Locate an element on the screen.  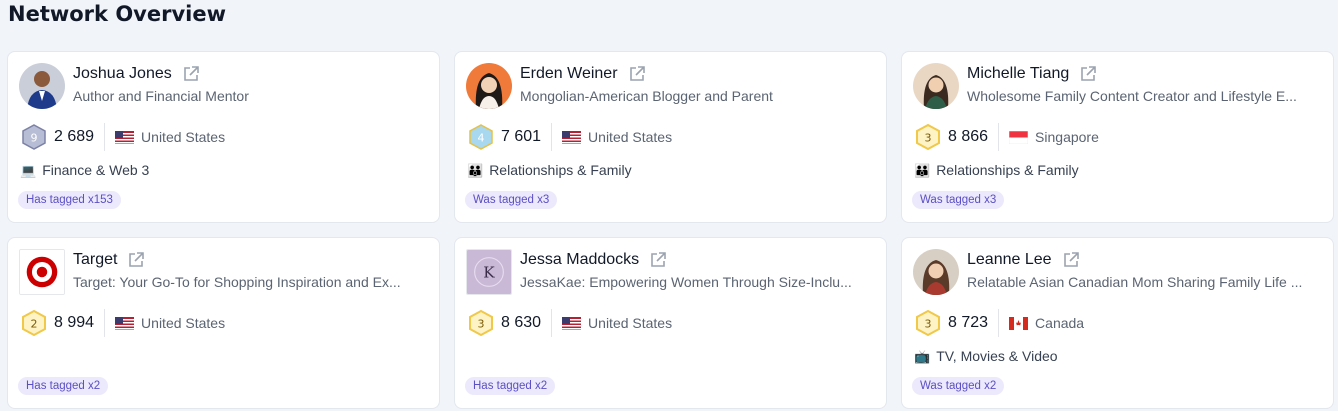
category: 📺 TV, Movies & Video is located at coordinates (986, 356).